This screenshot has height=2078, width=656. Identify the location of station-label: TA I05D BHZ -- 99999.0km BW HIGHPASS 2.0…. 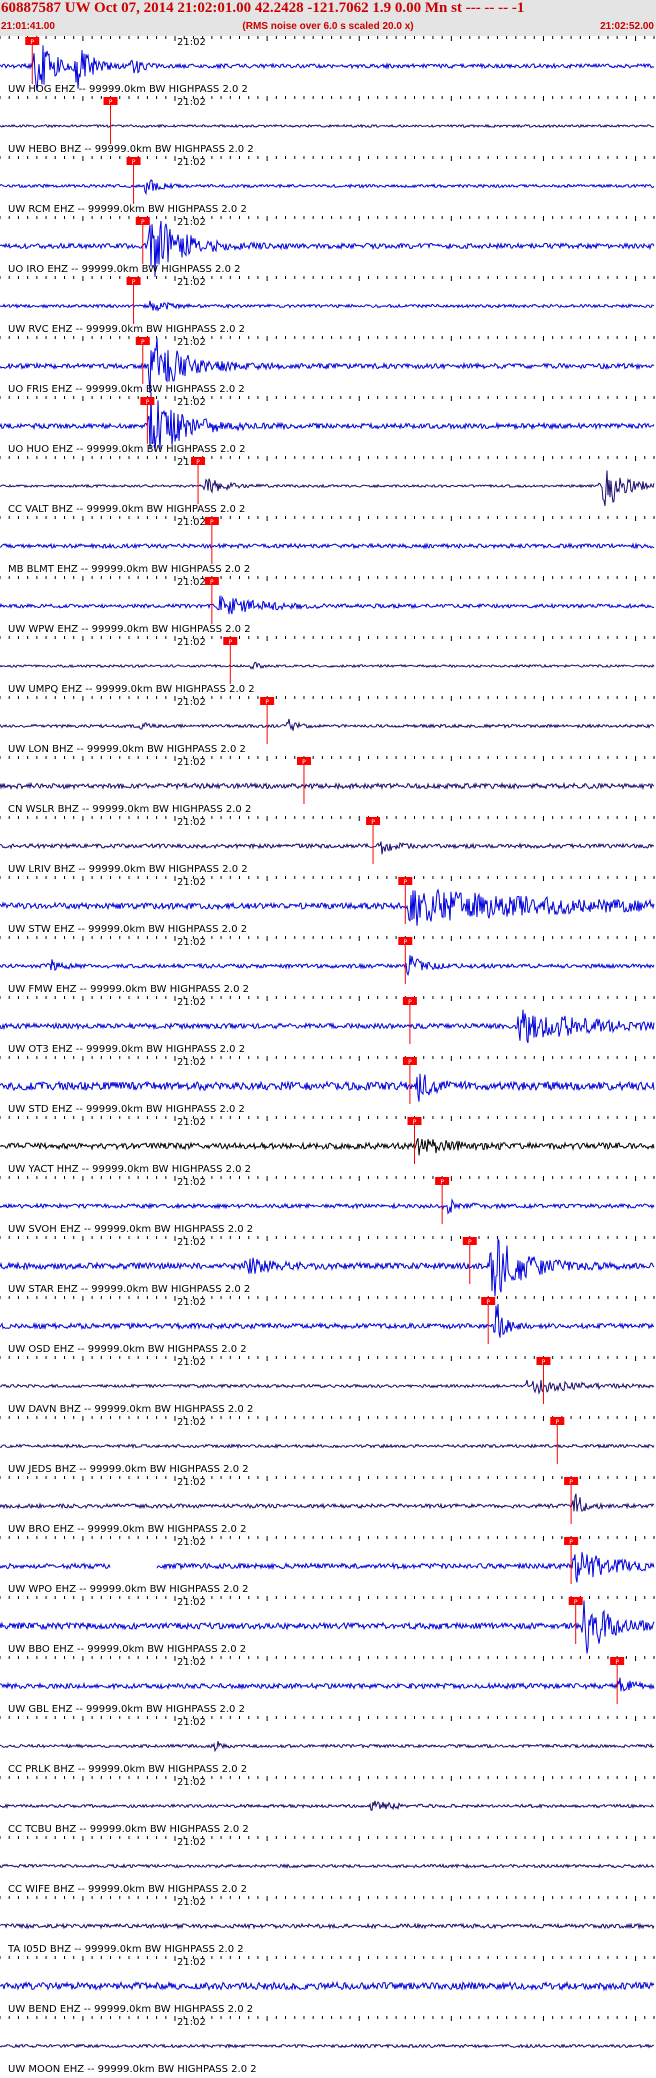
(125, 1949).